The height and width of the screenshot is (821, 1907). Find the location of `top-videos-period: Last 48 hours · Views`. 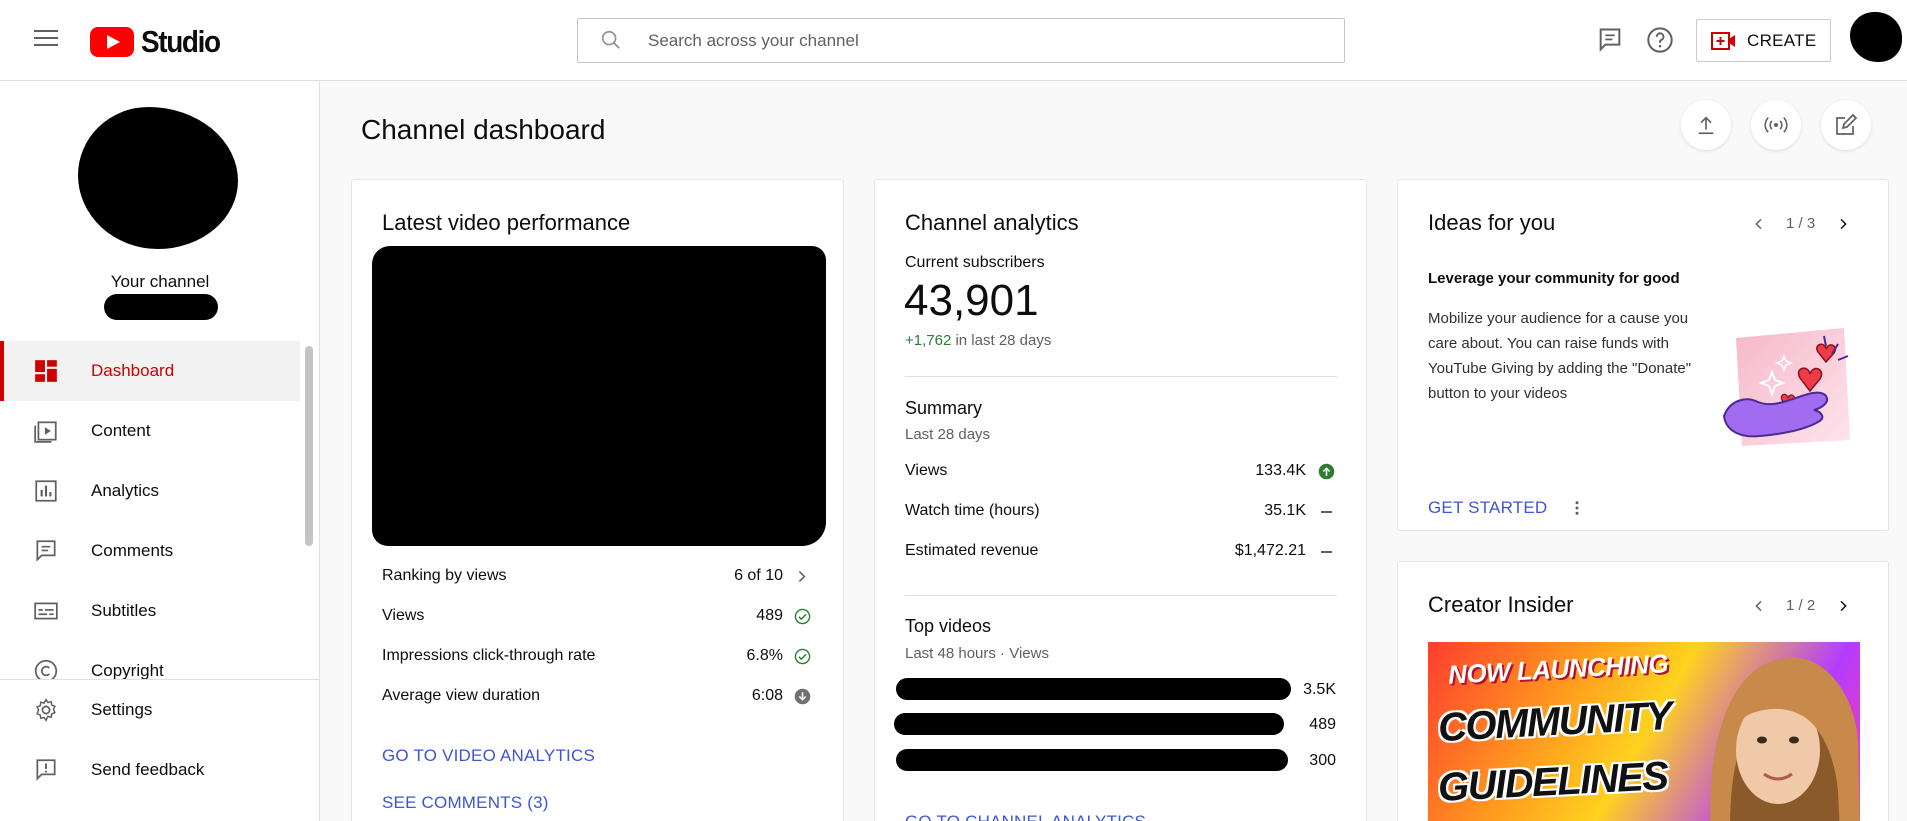

top-videos-period: Last 48 hours · Views is located at coordinates (977, 653).